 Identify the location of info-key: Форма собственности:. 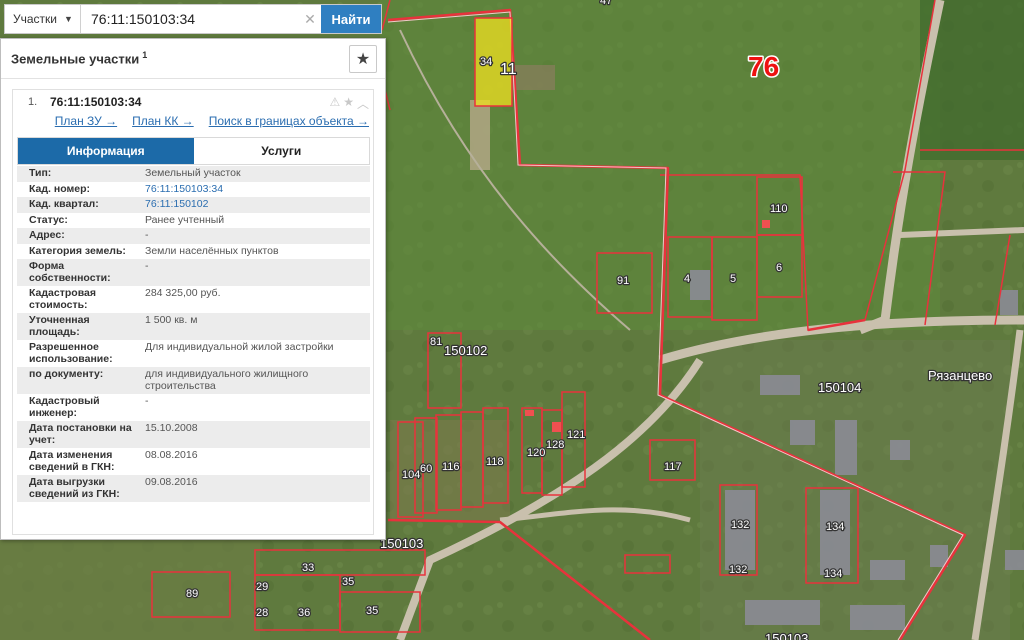
(70, 272).